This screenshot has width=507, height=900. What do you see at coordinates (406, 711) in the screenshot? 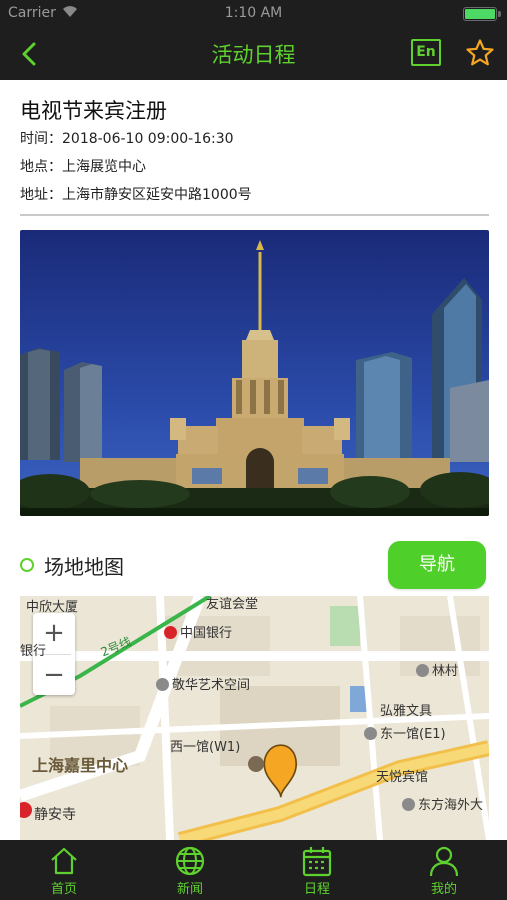
I see `map-label: 弘雅文具` at bounding box center [406, 711].